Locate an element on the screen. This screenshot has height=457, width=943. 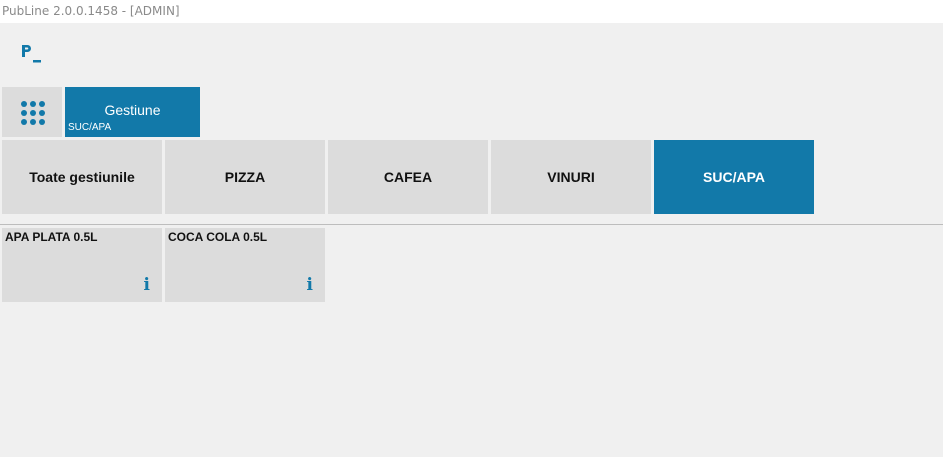
gestiune-label: Gestiune is located at coordinates (132, 110).